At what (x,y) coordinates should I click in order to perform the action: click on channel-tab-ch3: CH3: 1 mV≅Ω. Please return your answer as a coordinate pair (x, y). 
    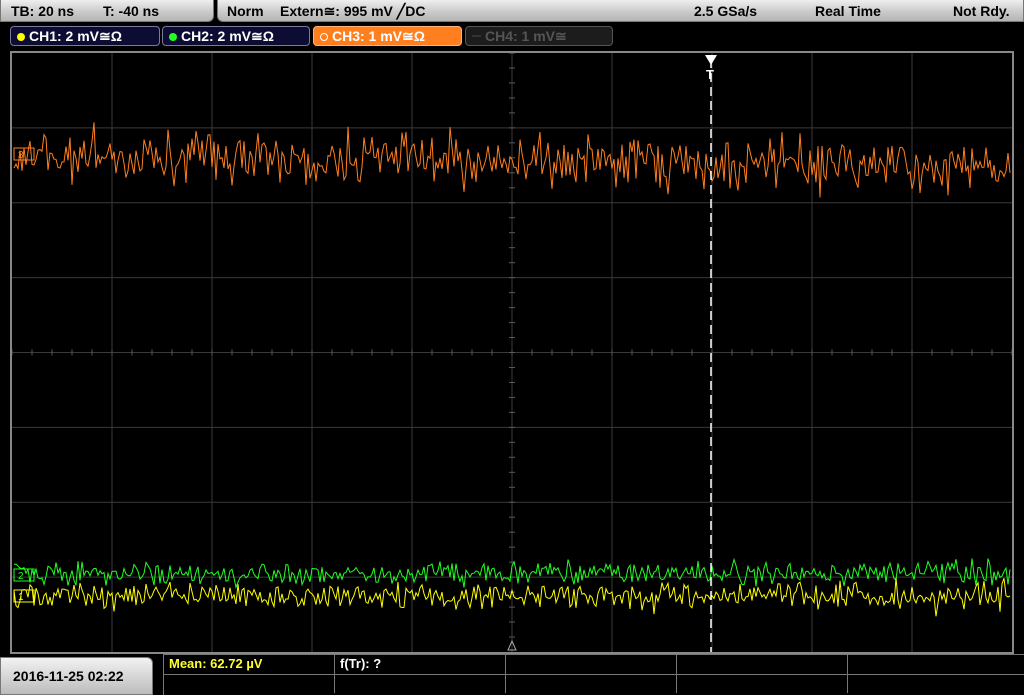
    Looking at the image, I should click on (387, 36).